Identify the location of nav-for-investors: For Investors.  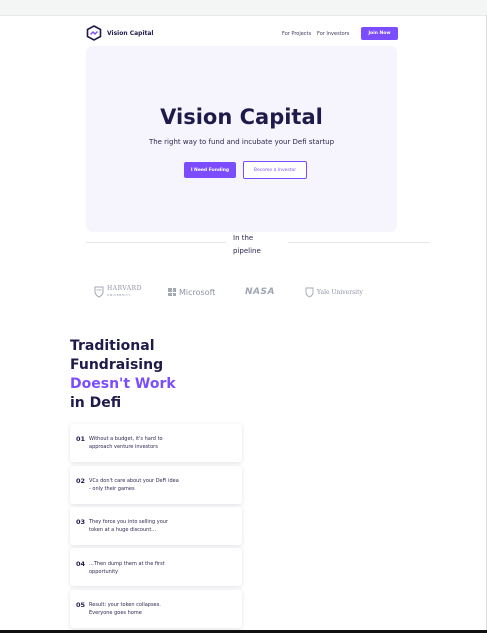
(333, 34).